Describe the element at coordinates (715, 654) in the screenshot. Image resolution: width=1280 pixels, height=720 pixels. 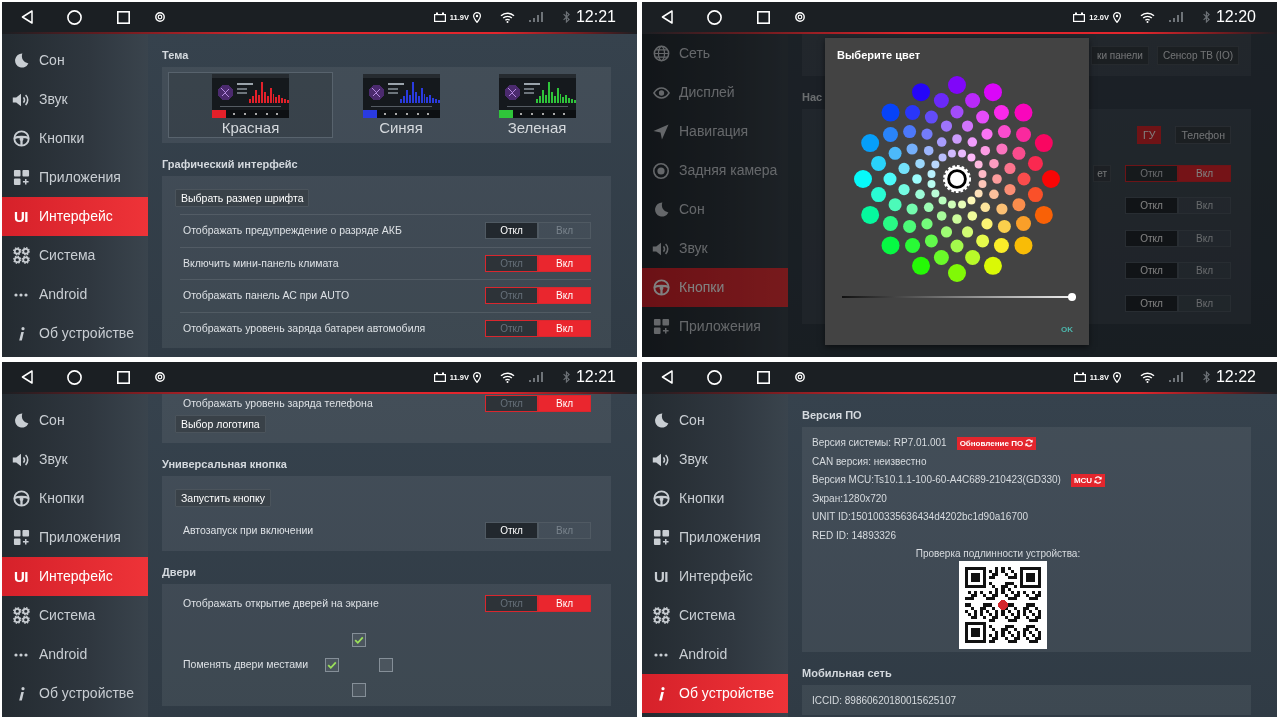
I see `sidebar-item: Android` at that location.